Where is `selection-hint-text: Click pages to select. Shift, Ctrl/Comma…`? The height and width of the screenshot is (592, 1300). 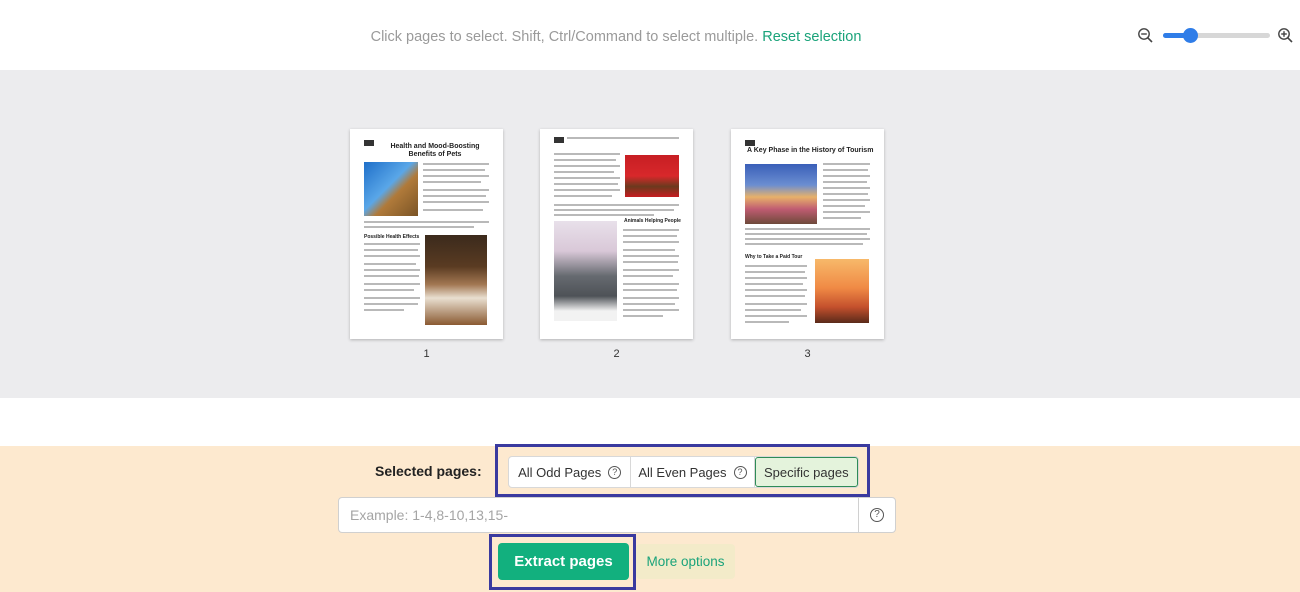
selection-hint-text: Click pages to select. Shift, Ctrl/Comma… is located at coordinates (564, 37).